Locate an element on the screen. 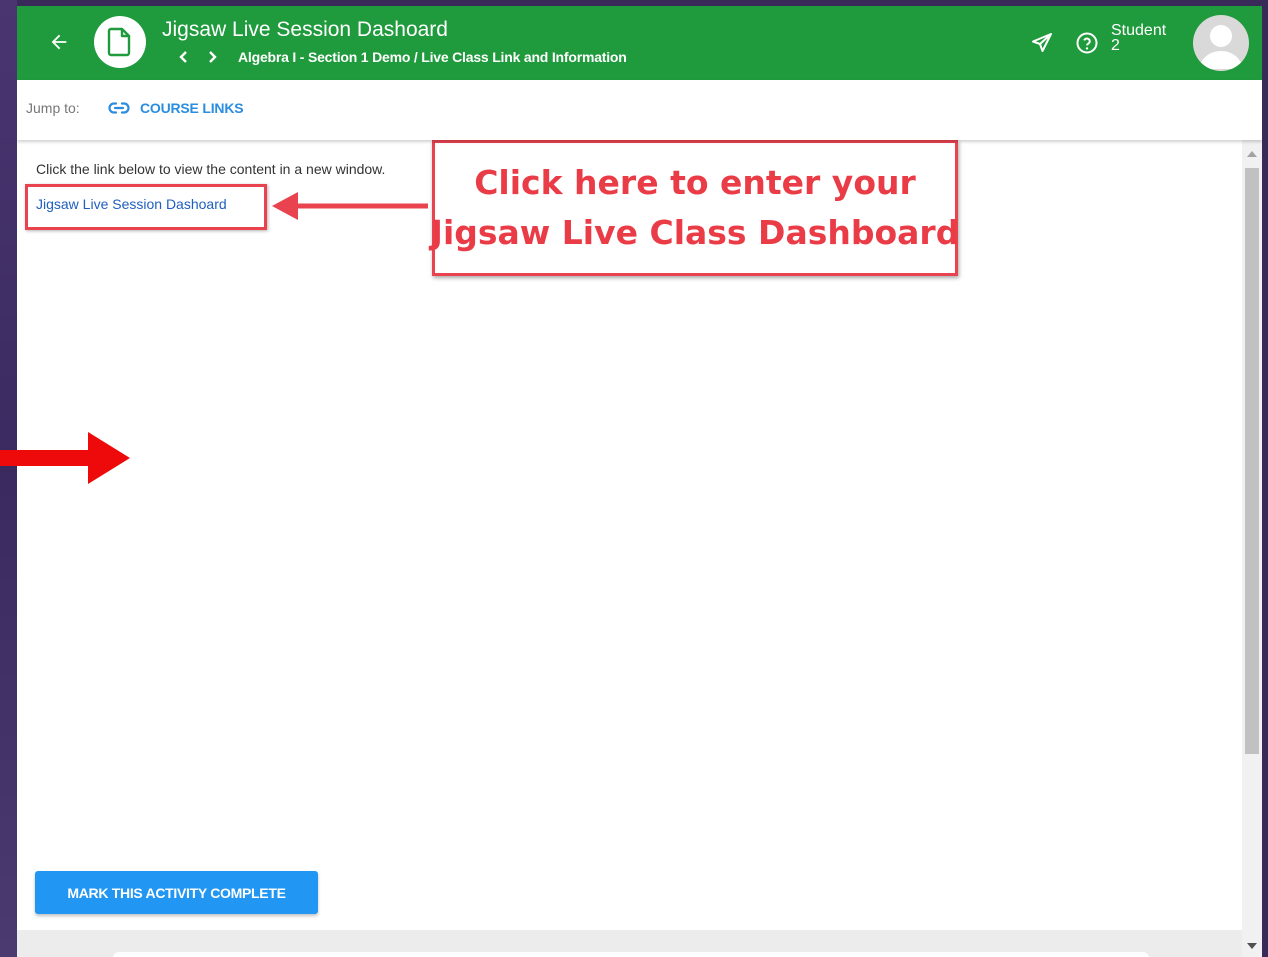 This screenshot has height=957, width=1268. help-button is located at coordinates (1087, 43).